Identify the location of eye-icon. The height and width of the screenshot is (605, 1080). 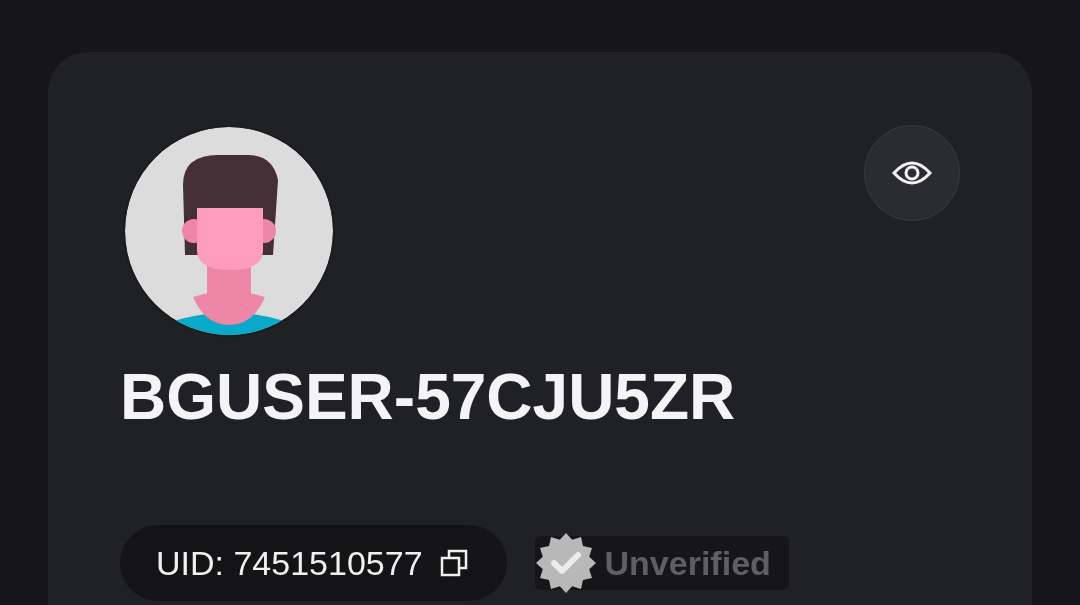
(912, 173).